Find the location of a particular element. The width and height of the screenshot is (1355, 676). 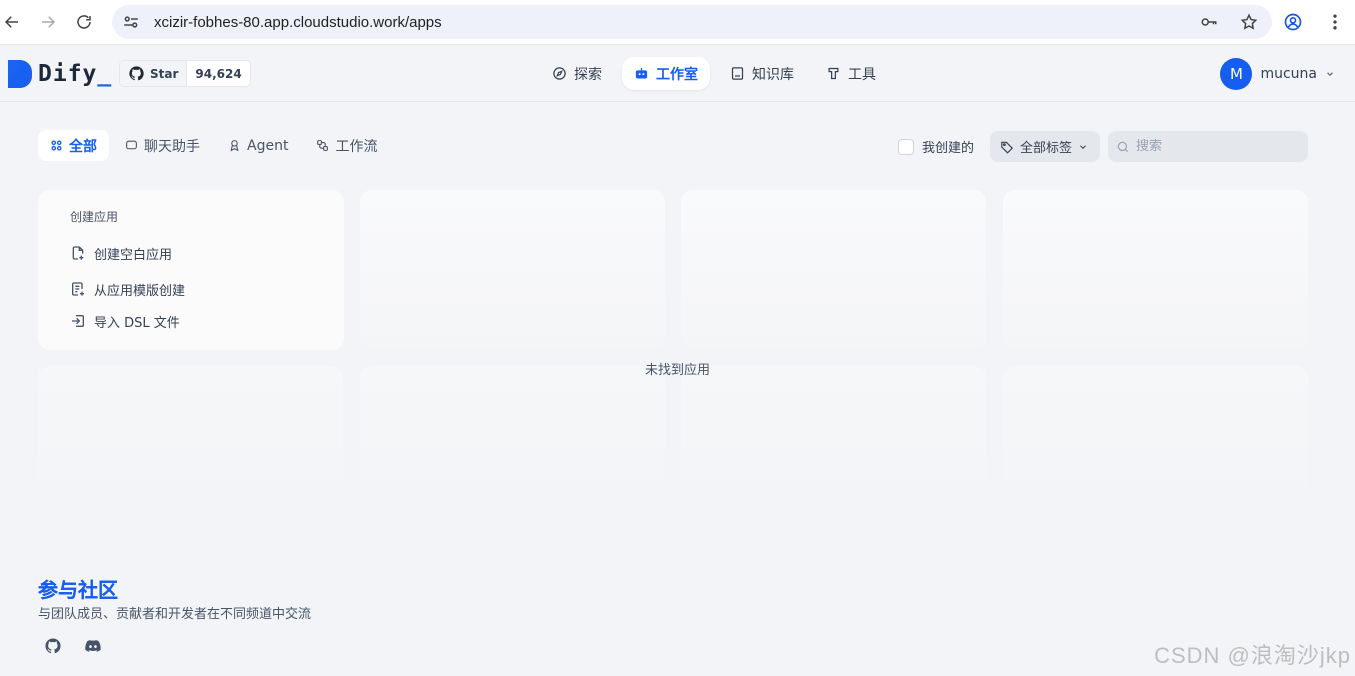

forward-button is located at coordinates (48, 22).